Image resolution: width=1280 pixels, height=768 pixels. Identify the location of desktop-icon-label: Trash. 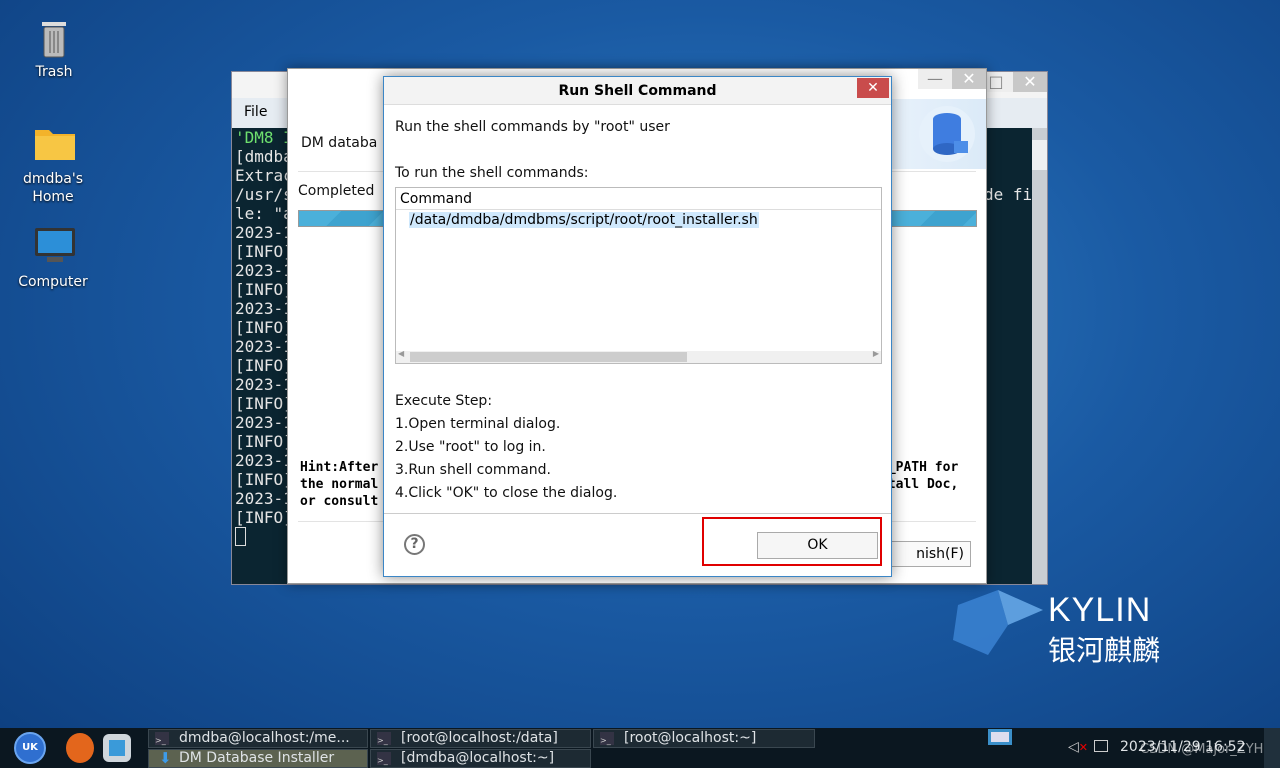
(54, 72).